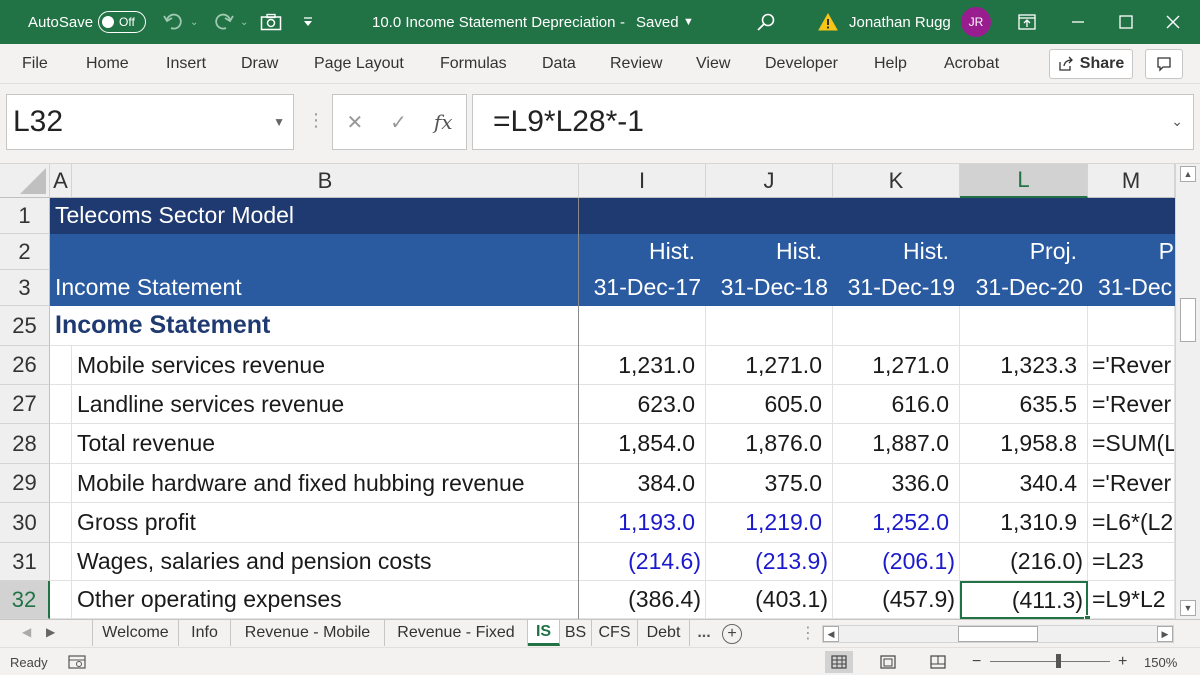 This screenshot has height=675, width=1200. What do you see at coordinates (25, 288) in the screenshot?
I see `row-header-3: 3` at bounding box center [25, 288].